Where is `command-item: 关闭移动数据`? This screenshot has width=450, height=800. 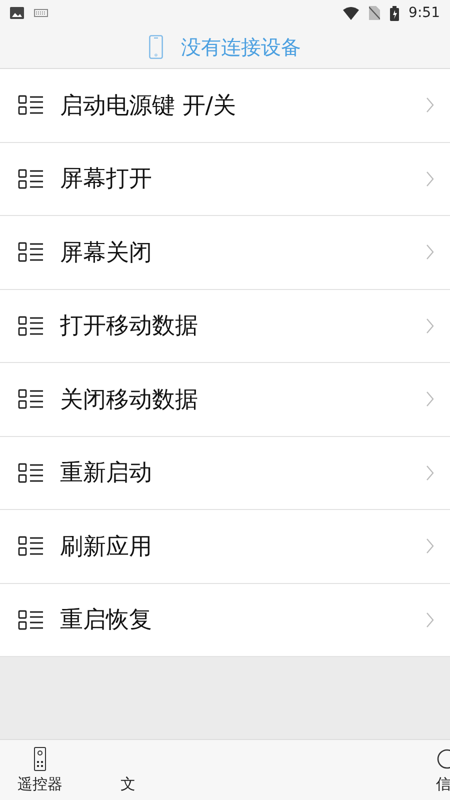 command-item: 关闭移动数据 is located at coordinates (225, 399).